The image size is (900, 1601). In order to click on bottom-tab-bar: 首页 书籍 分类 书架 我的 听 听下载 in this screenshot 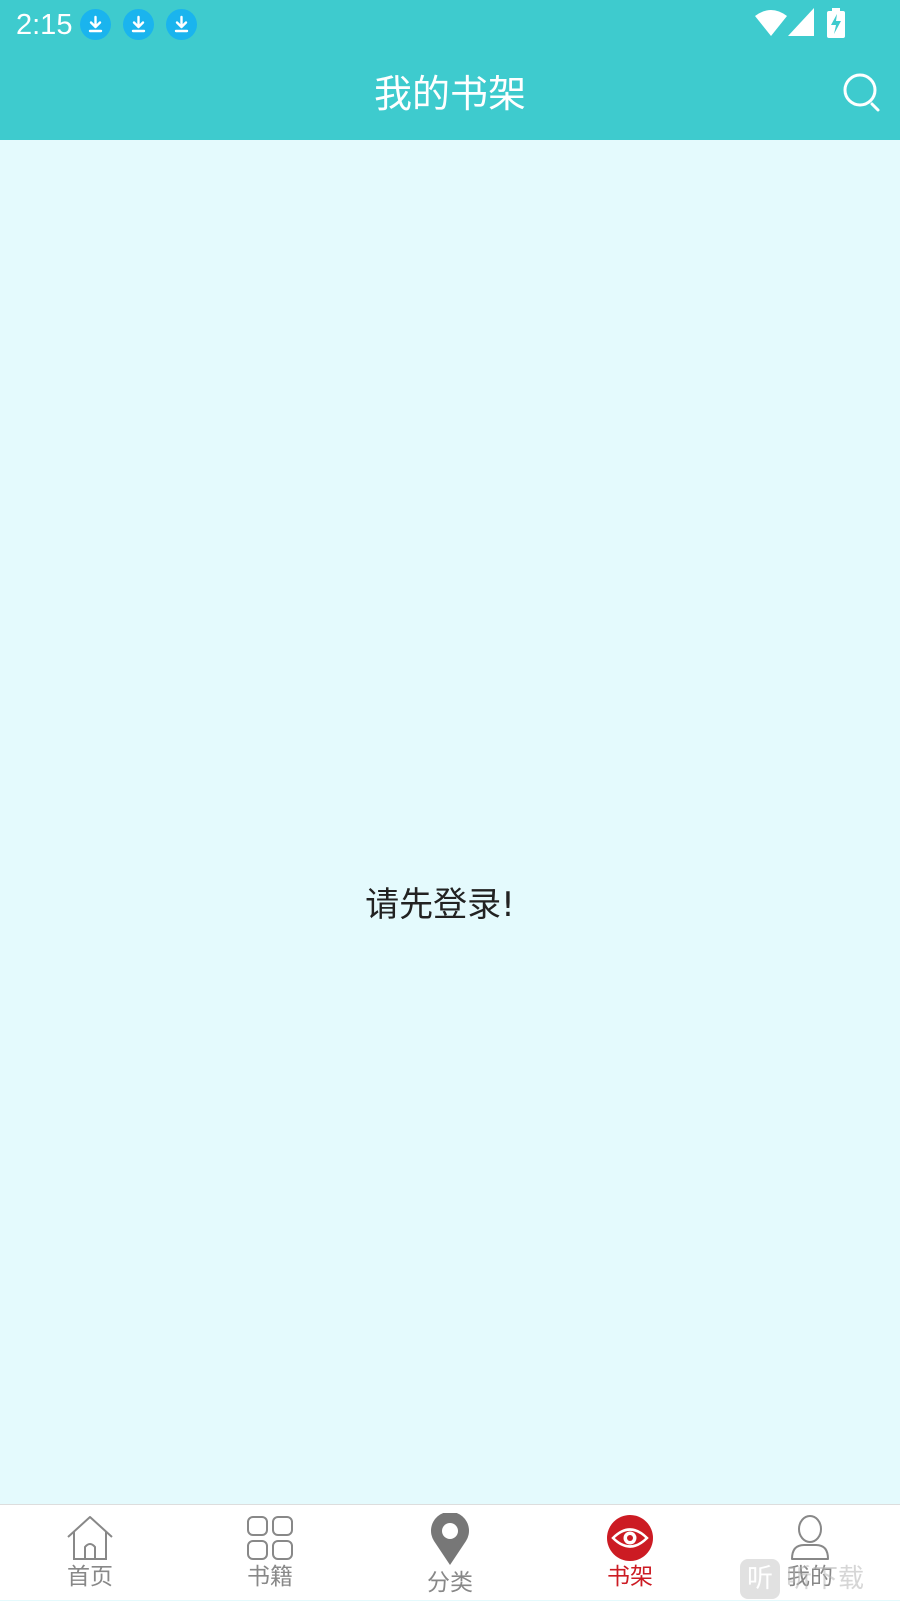, I will do `click(450, 1552)`.